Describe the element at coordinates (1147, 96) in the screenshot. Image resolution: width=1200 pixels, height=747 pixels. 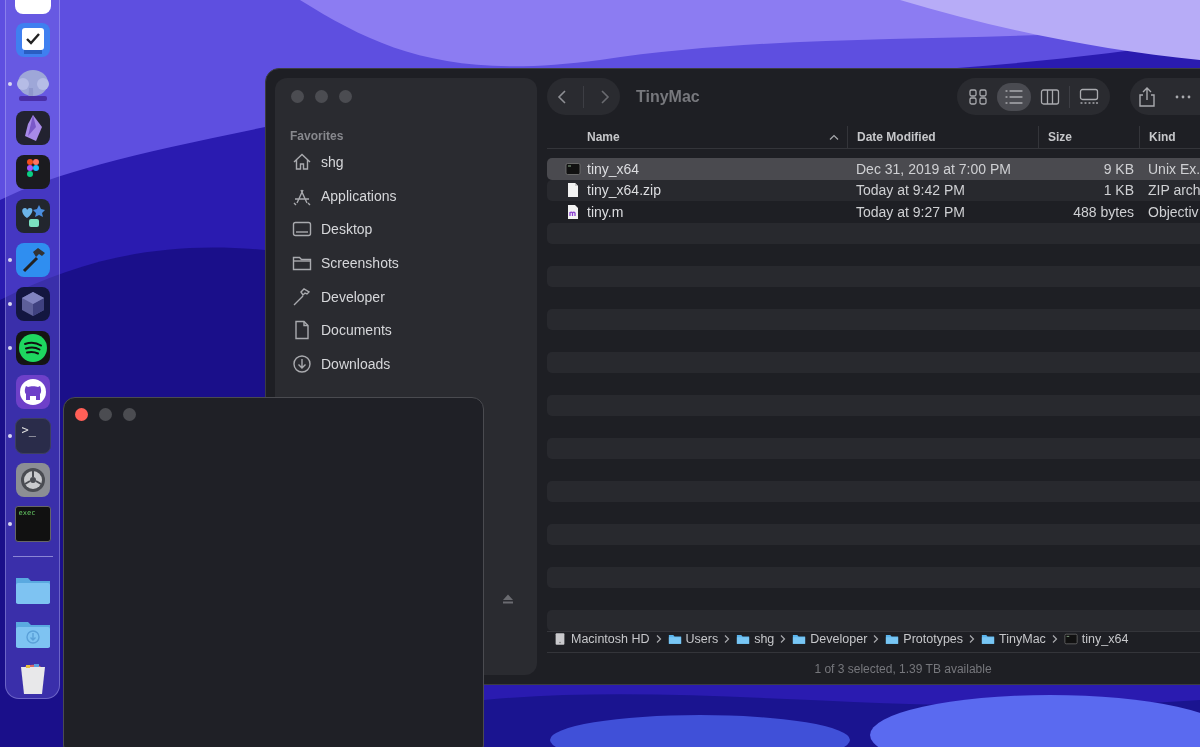
I see `share-icon` at that location.